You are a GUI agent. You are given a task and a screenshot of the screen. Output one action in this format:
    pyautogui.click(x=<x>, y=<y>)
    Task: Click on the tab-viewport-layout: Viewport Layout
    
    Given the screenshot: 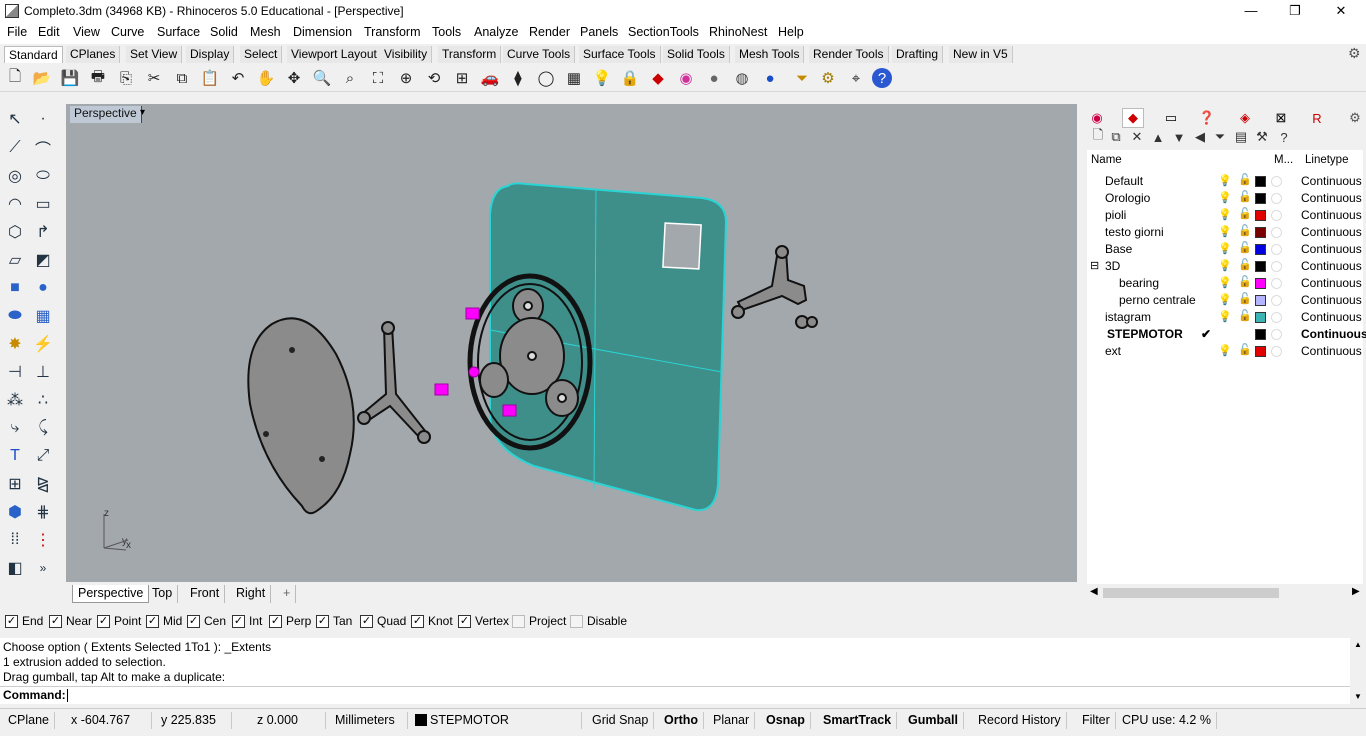 What is the action you would take?
    pyautogui.click(x=334, y=54)
    